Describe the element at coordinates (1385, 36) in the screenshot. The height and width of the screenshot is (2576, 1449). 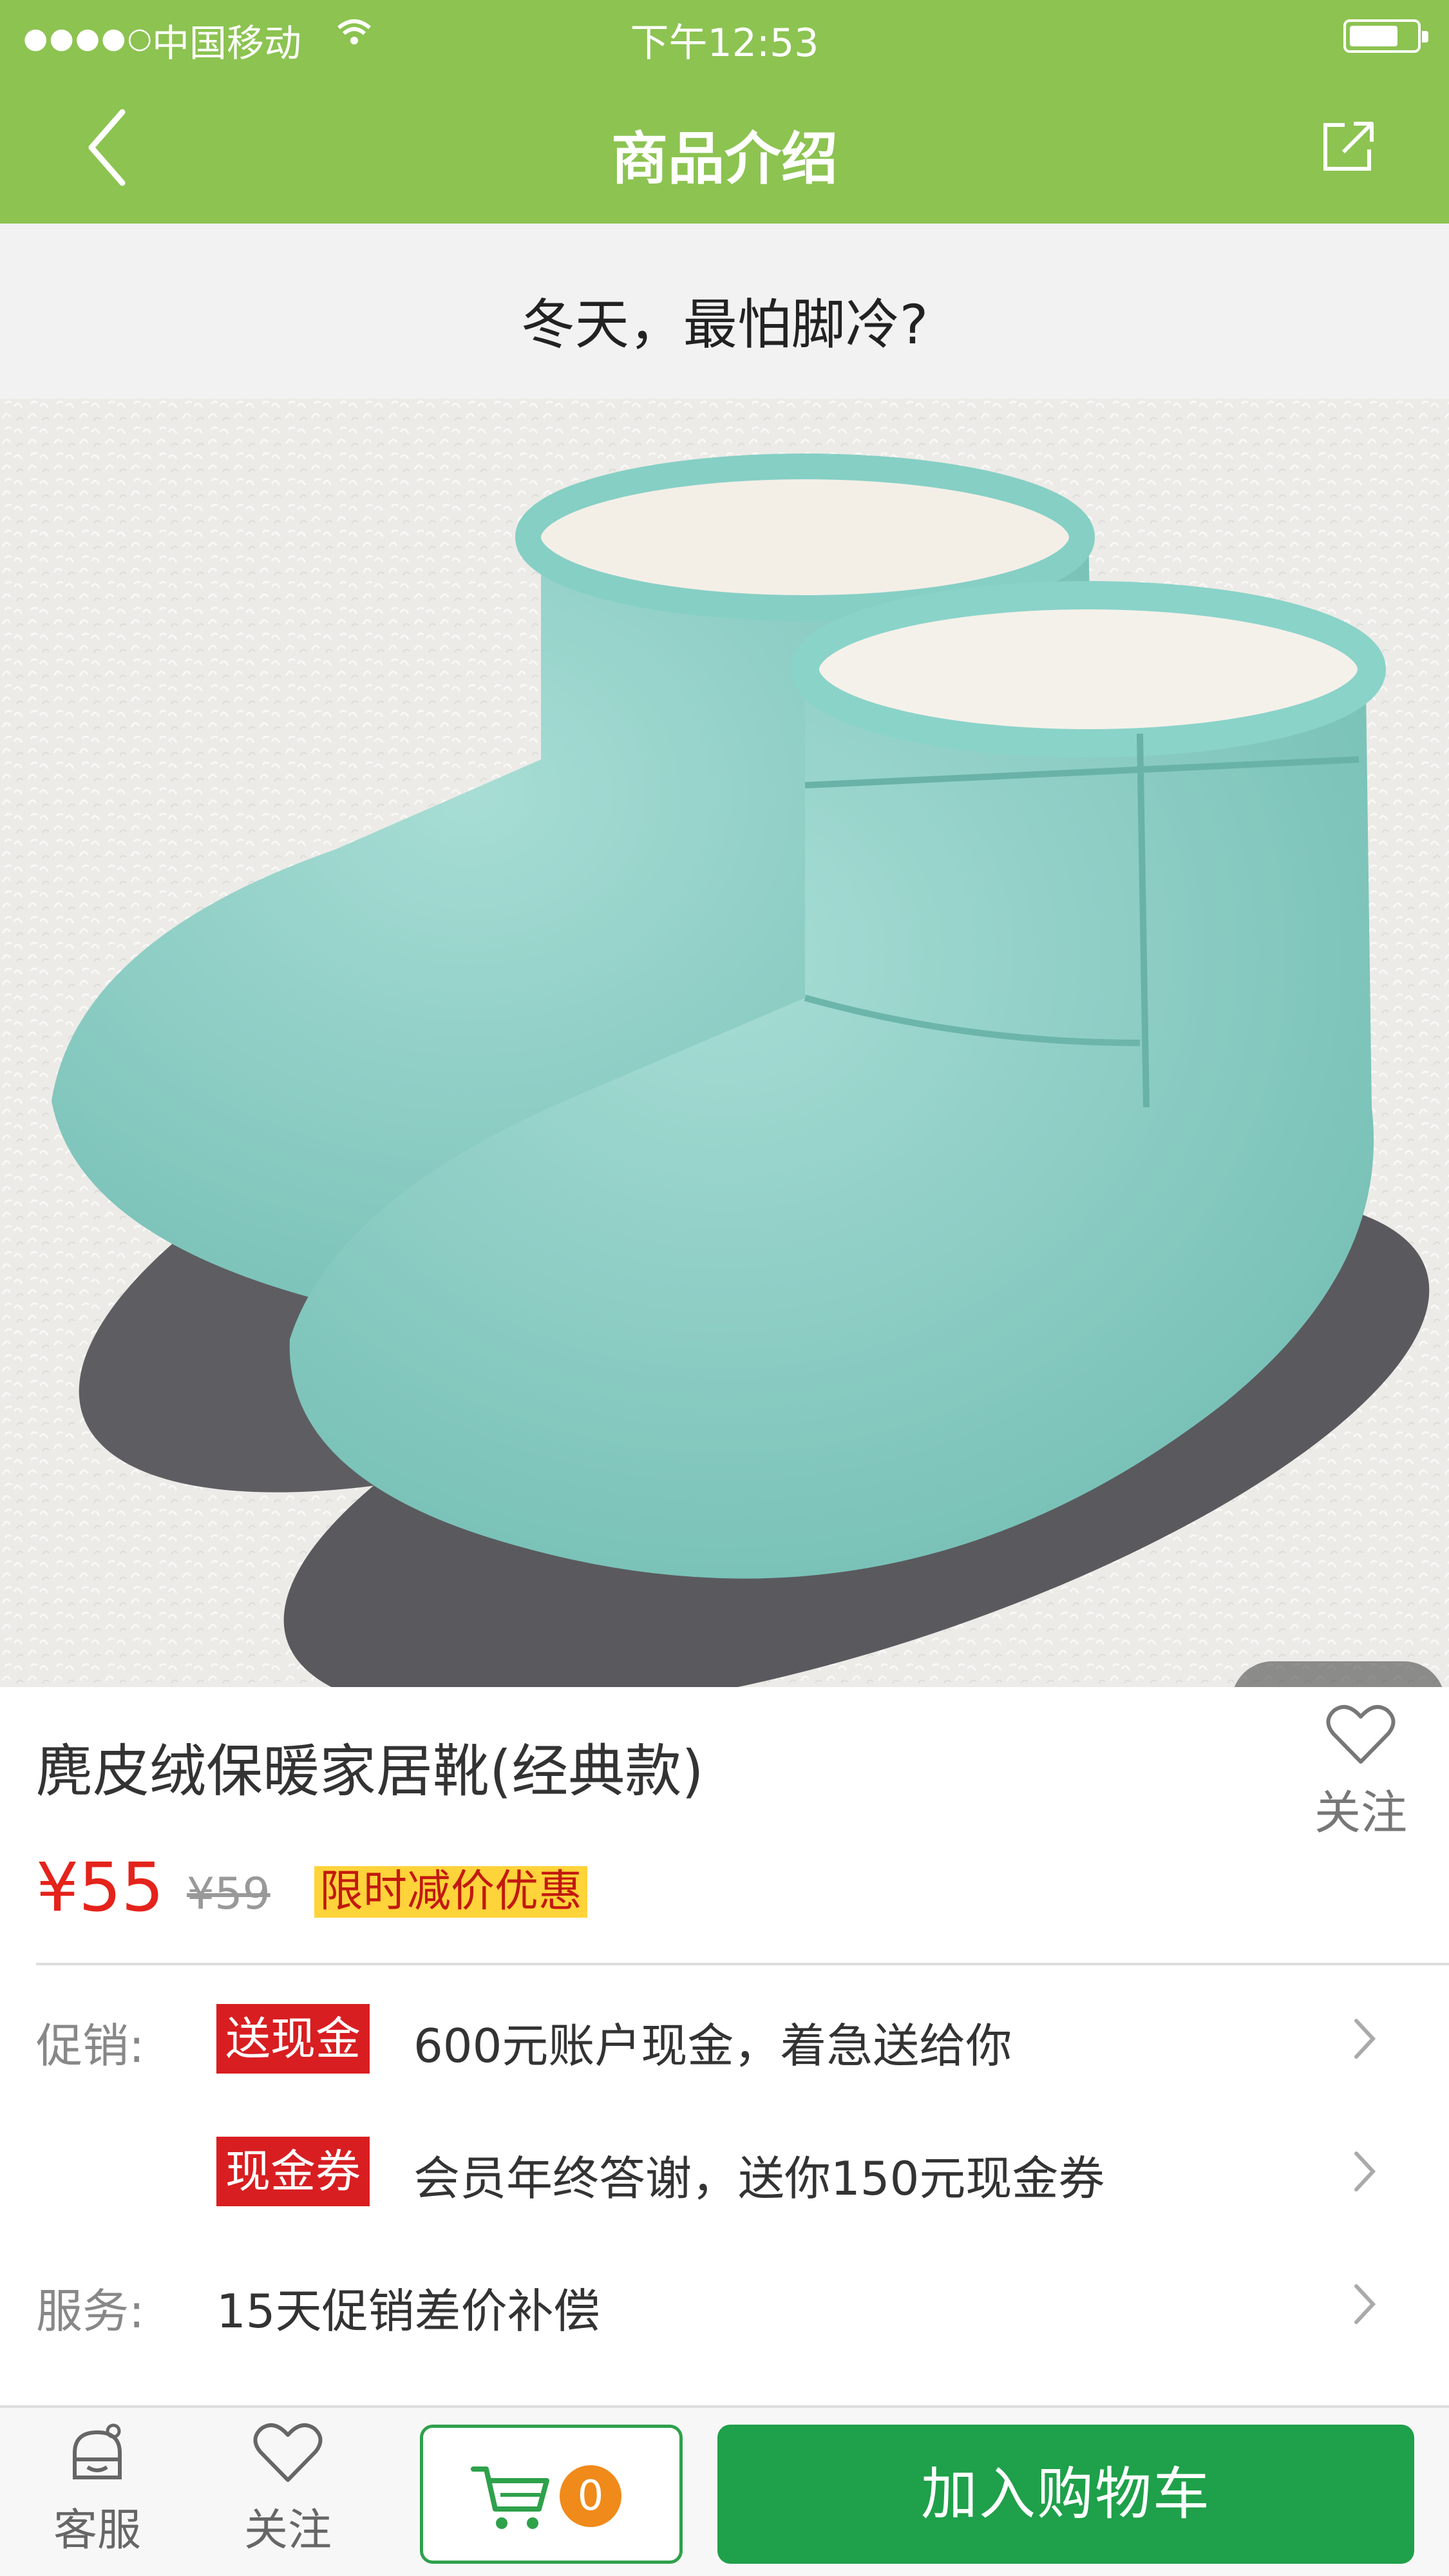
I see `battery-icon` at that location.